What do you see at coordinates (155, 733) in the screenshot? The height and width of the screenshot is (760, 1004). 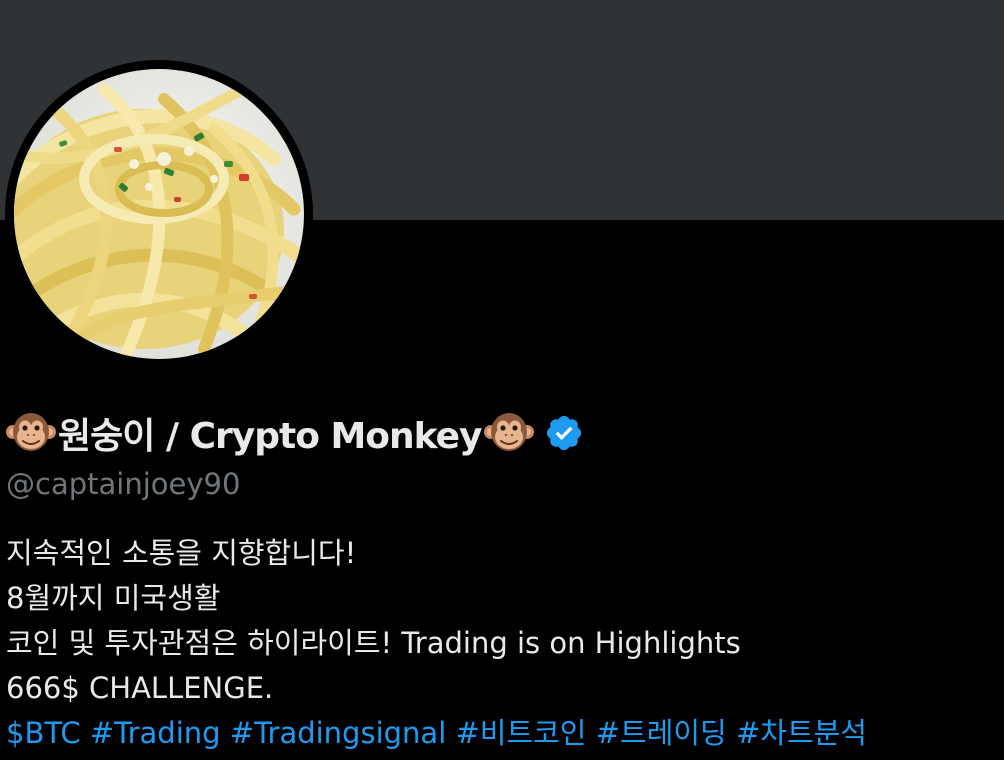 I see `hashtag-link-trading: #Trading` at bounding box center [155, 733].